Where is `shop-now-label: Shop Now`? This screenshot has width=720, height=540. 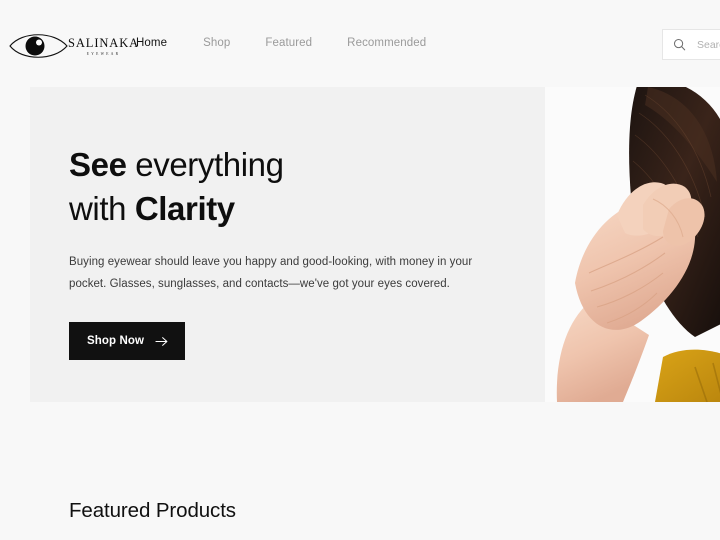
shop-now-label: Shop Now is located at coordinates (116, 341).